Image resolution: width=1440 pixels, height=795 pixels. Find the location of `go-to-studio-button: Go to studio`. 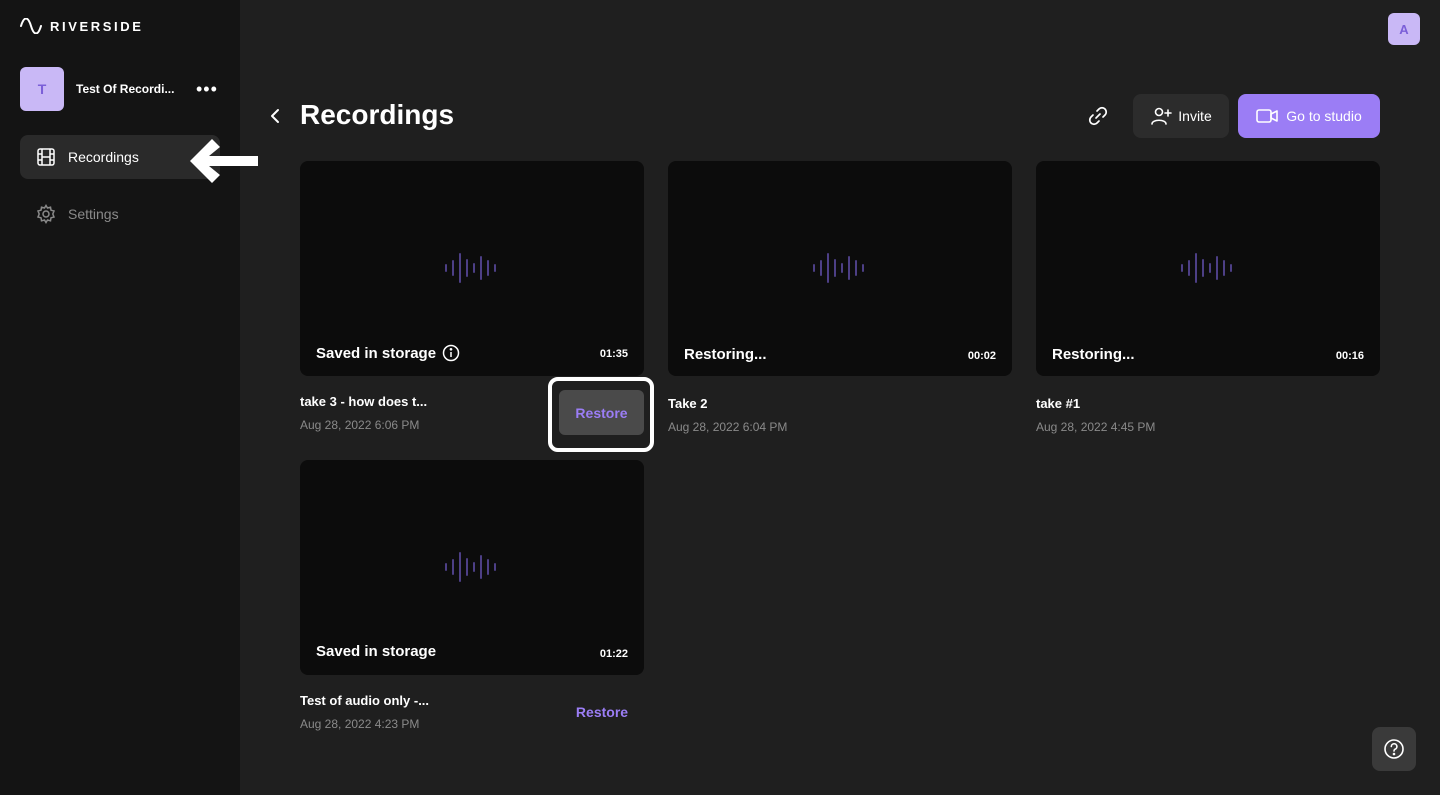

go-to-studio-button: Go to studio is located at coordinates (1309, 116).